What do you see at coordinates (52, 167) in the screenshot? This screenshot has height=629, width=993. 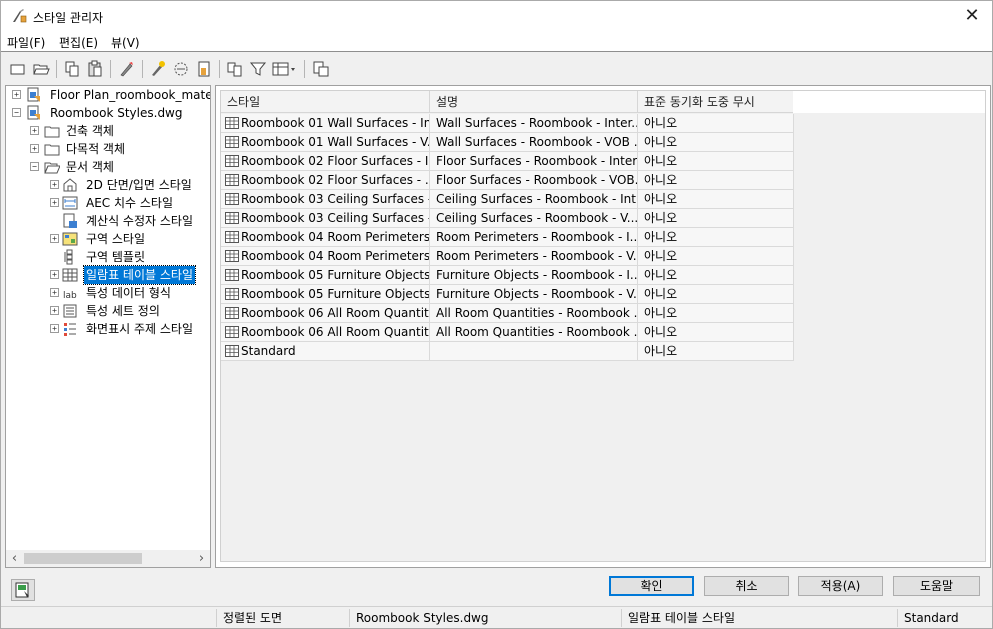 I see `folder-open-icon` at bounding box center [52, 167].